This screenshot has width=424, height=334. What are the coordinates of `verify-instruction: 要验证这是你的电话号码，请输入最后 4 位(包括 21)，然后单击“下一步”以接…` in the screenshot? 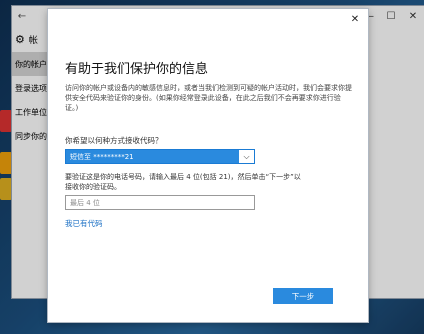 It's located at (183, 182).